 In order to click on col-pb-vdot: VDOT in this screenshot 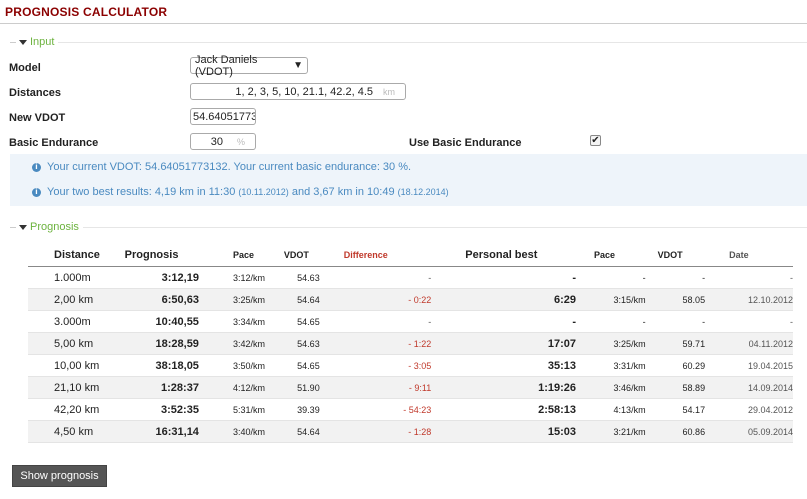, I will do `click(675, 255)`.